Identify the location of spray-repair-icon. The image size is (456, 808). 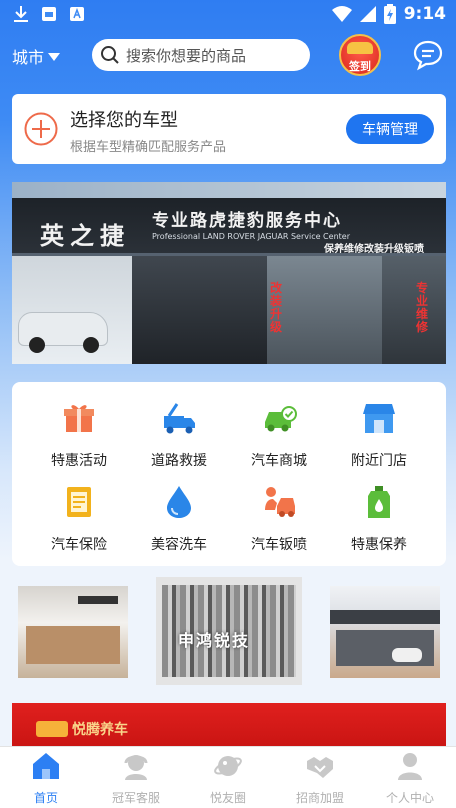
(280, 502).